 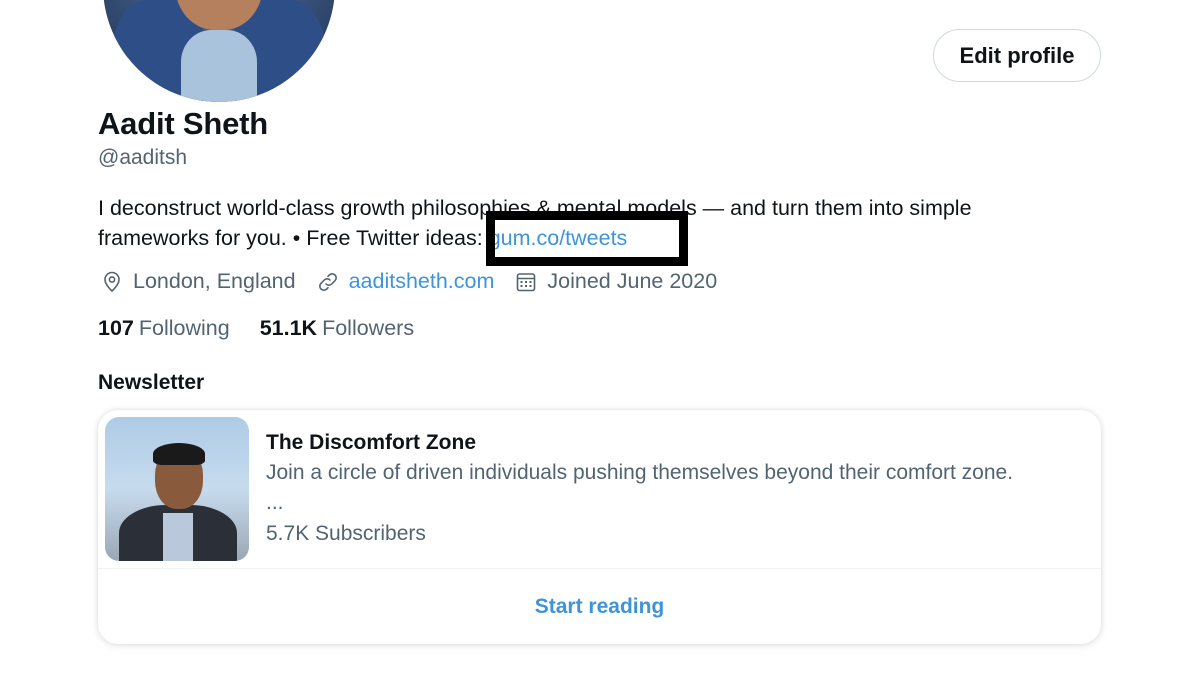 What do you see at coordinates (371, 443) in the screenshot?
I see `newsletter-title: The Discomfort Zone` at bounding box center [371, 443].